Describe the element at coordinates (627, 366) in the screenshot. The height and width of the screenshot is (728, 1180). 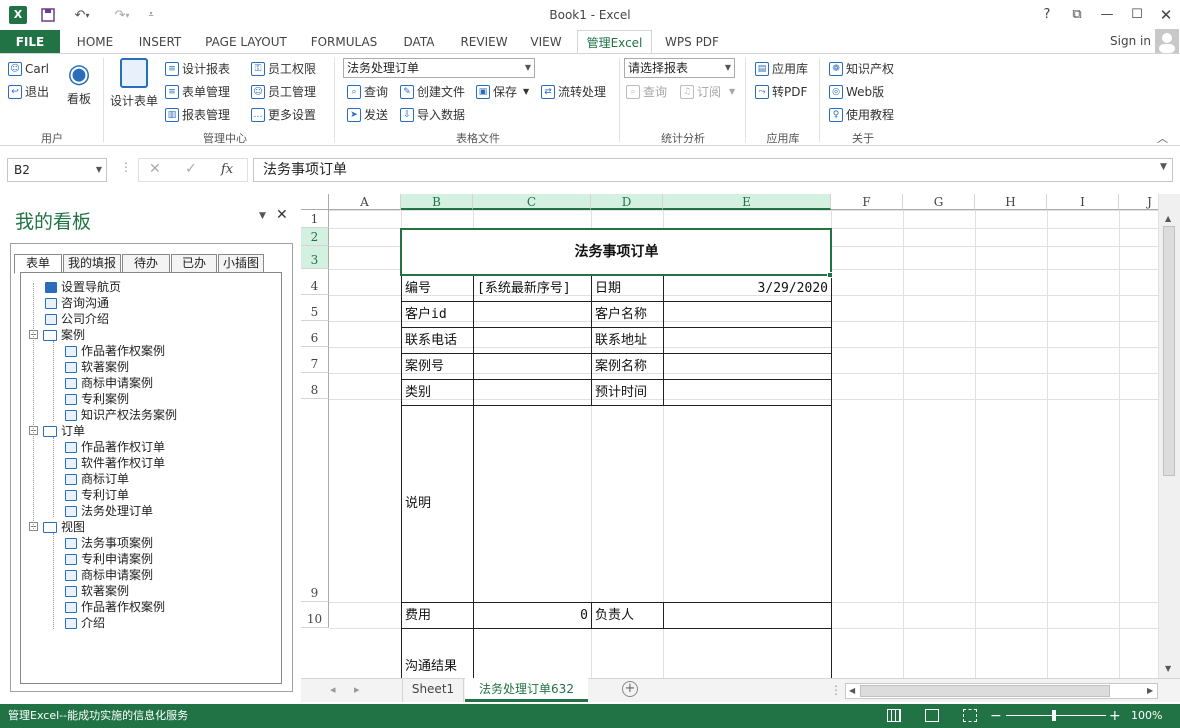
I see `cell-d7: 案例名称` at that location.